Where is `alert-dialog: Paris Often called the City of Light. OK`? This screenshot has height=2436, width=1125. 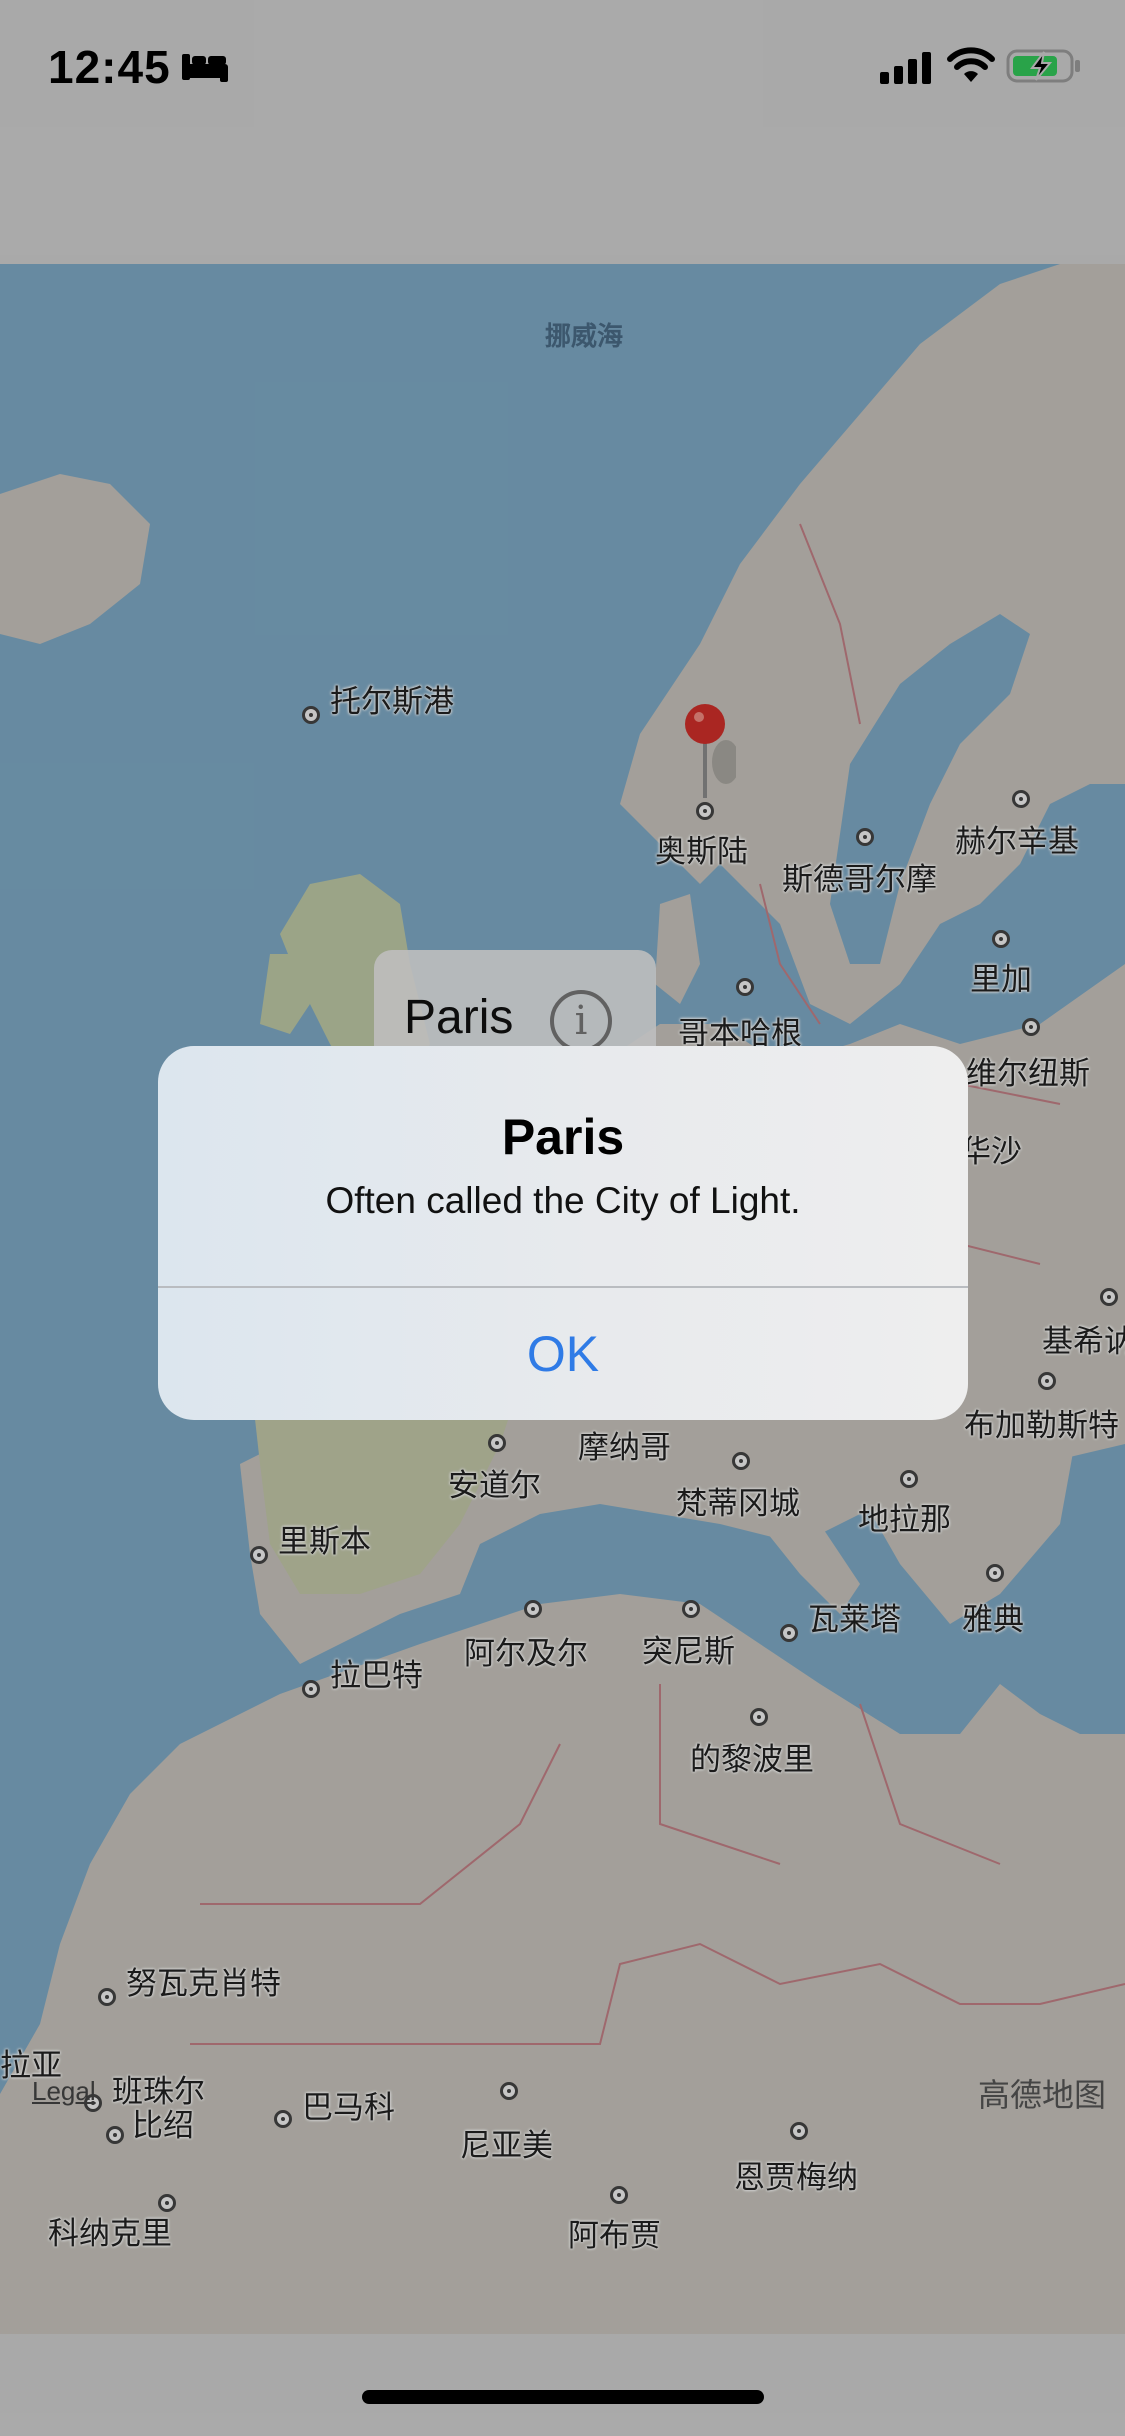
alert-dialog: Paris Often called the City of Light. OK is located at coordinates (563, 1233).